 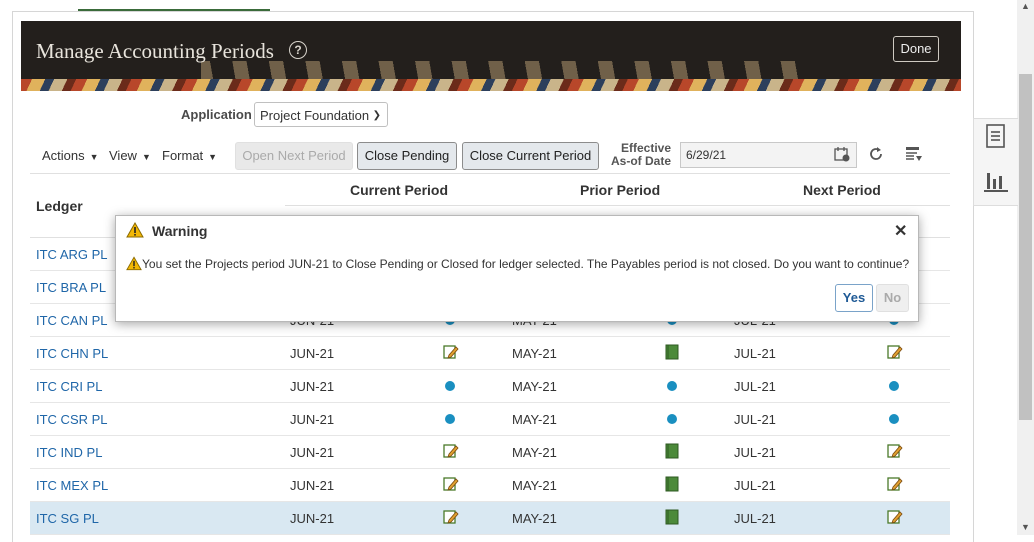 What do you see at coordinates (180, 231) in the screenshot?
I see `dialog-title: Warning` at bounding box center [180, 231].